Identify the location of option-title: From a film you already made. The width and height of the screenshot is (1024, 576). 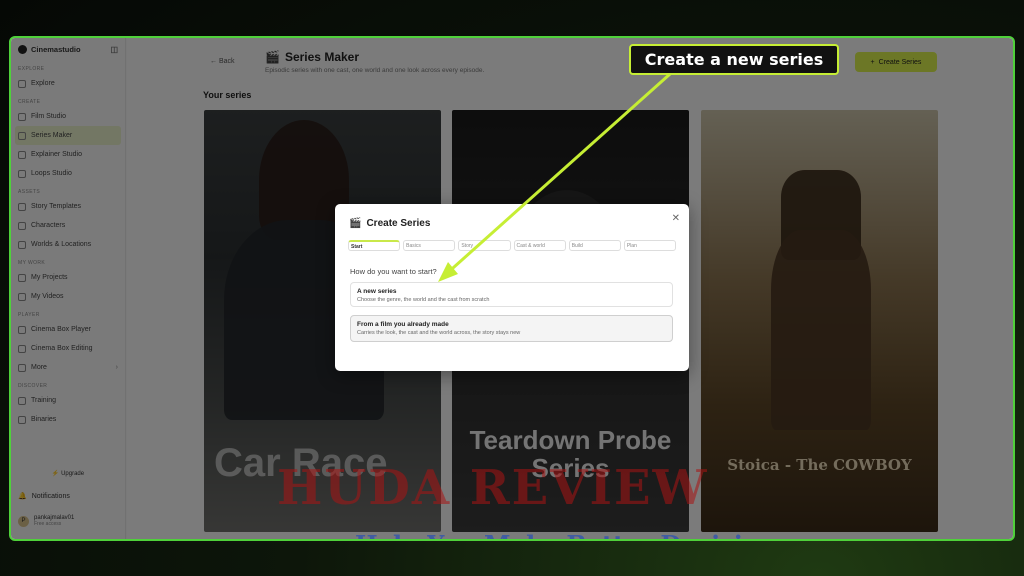
(403, 324).